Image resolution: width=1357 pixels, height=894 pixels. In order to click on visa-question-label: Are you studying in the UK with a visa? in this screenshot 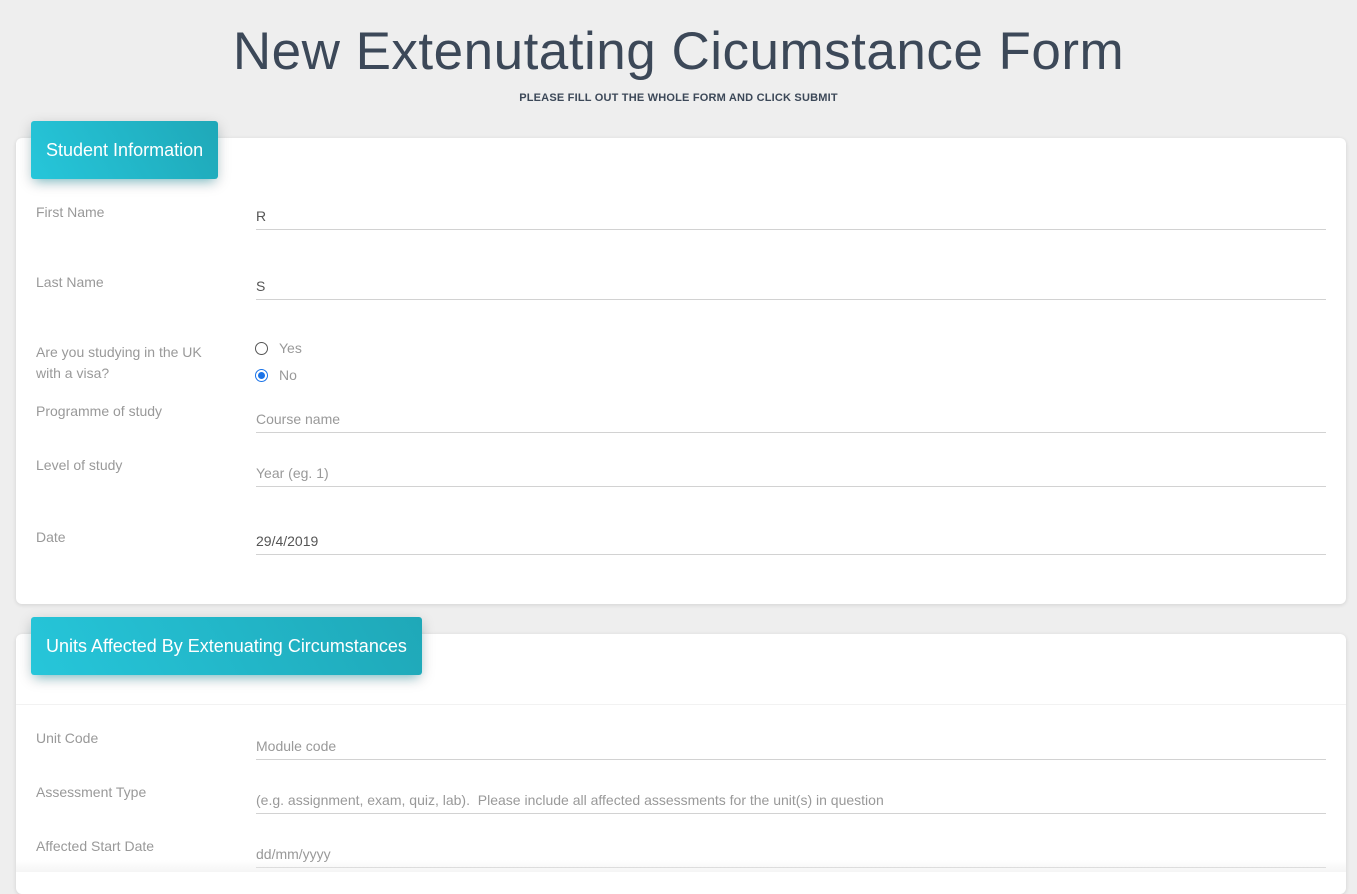, I will do `click(119, 362)`.